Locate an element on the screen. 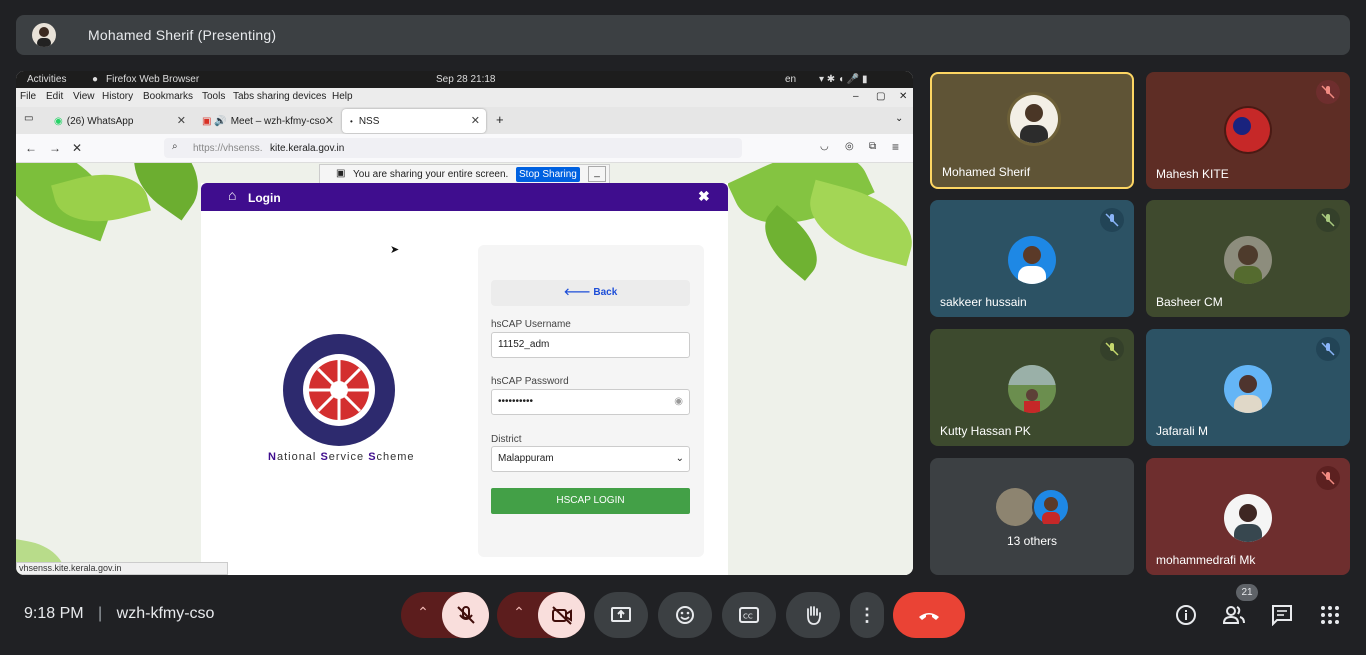 Image resolution: width=1366 pixels, height=655 pixels. username-input: 11152_adm is located at coordinates (590, 345).